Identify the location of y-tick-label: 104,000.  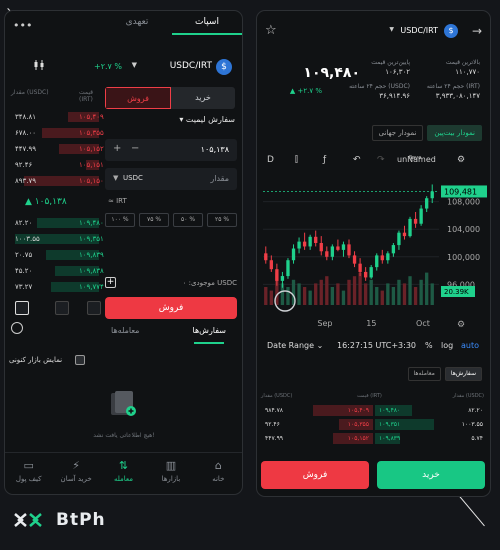
(463, 229).